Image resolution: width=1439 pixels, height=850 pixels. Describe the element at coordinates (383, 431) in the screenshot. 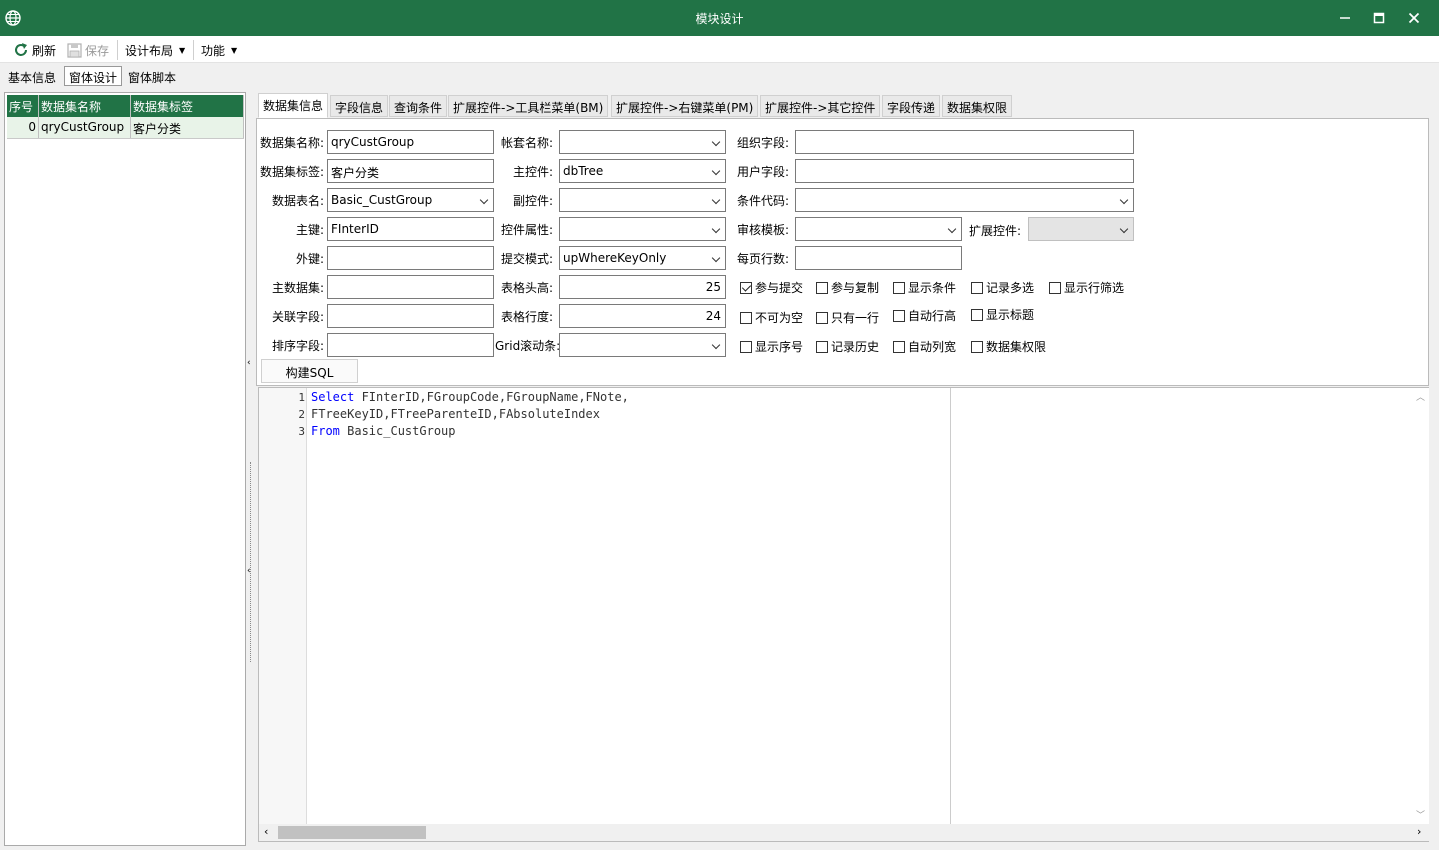

I see `code-line: From Basic_CustGroup` at that location.